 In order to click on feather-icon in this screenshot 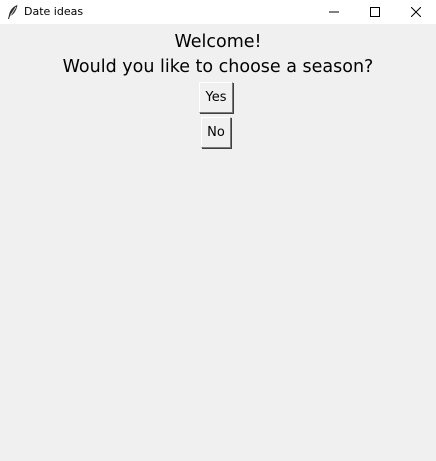, I will do `click(13, 12)`.